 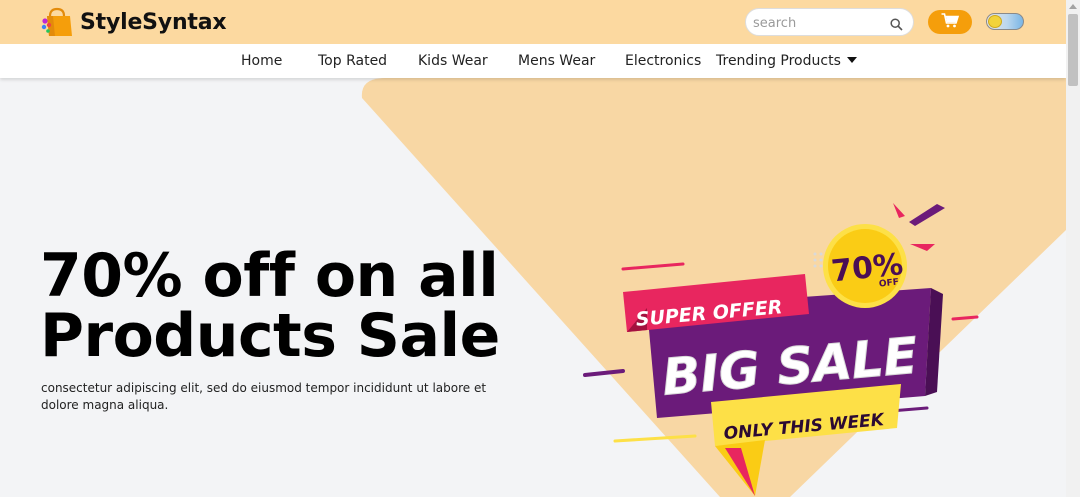 I want to click on nav-item-kids-wear: Kids Wear, so click(x=453, y=61).